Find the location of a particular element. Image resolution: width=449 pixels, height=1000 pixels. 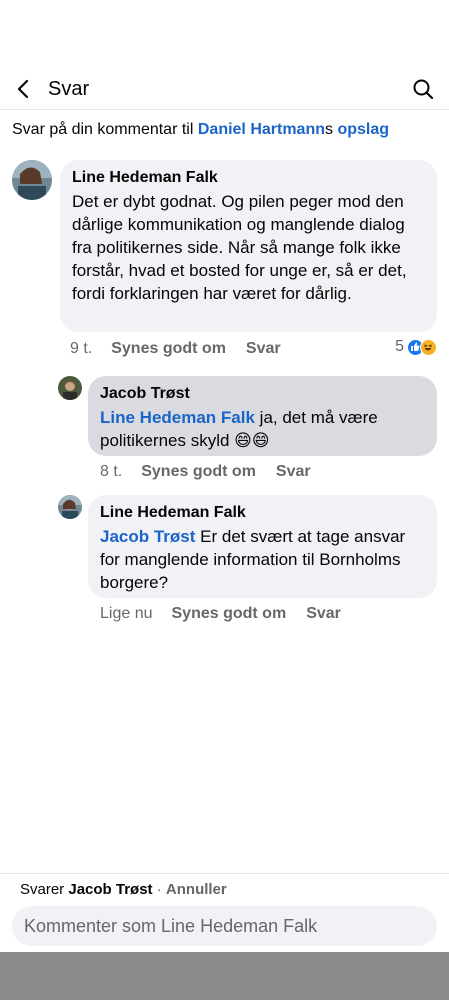

back-button is located at coordinates (24, 89).